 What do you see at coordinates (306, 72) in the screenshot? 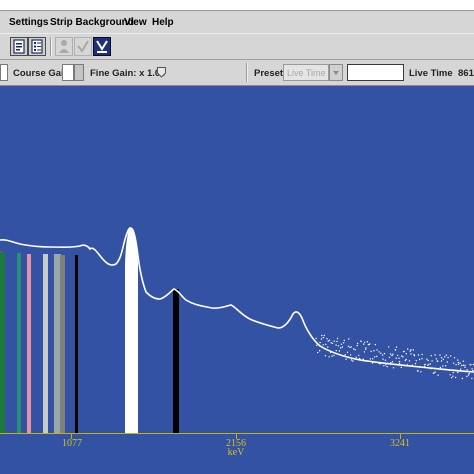
I see `preset-select: Live Time` at bounding box center [306, 72].